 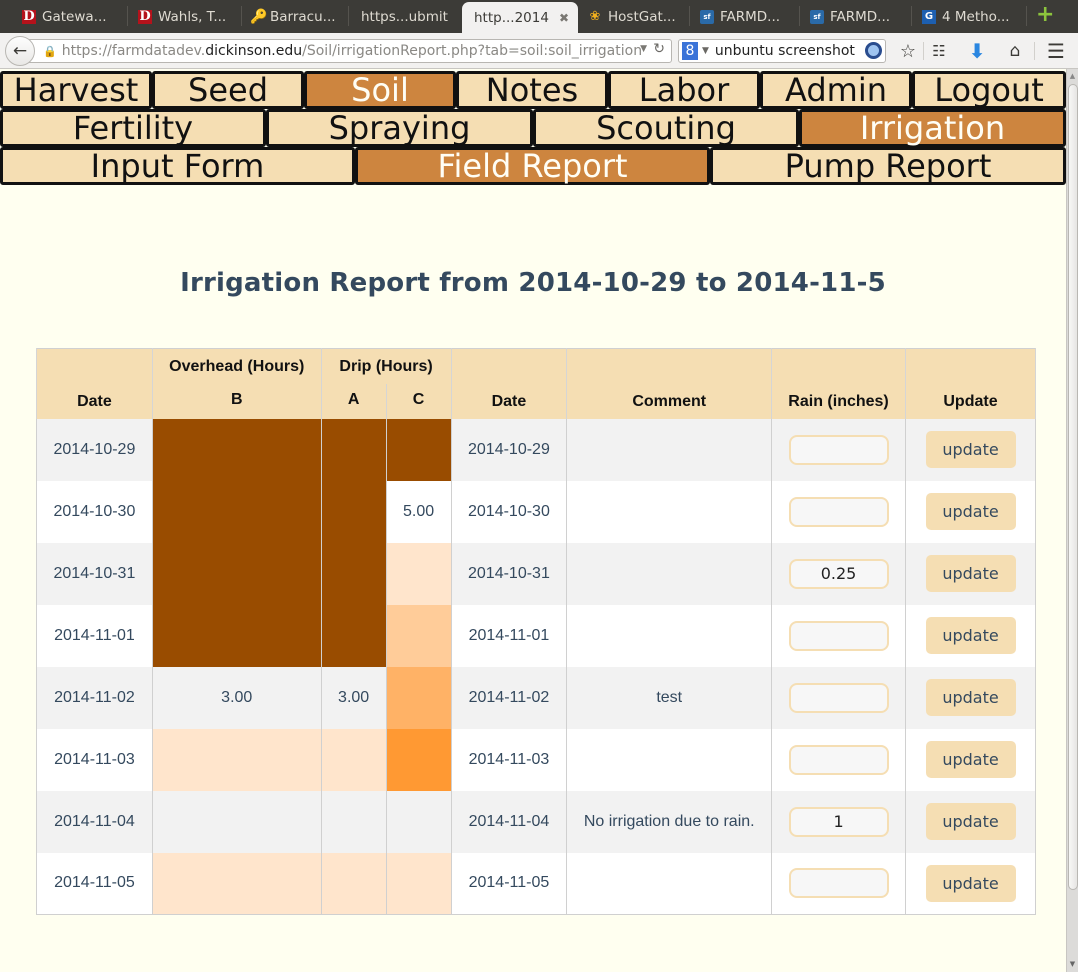 What do you see at coordinates (133, 128) in the screenshot?
I see `subnav-fertility: Fertility` at bounding box center [133, 128].